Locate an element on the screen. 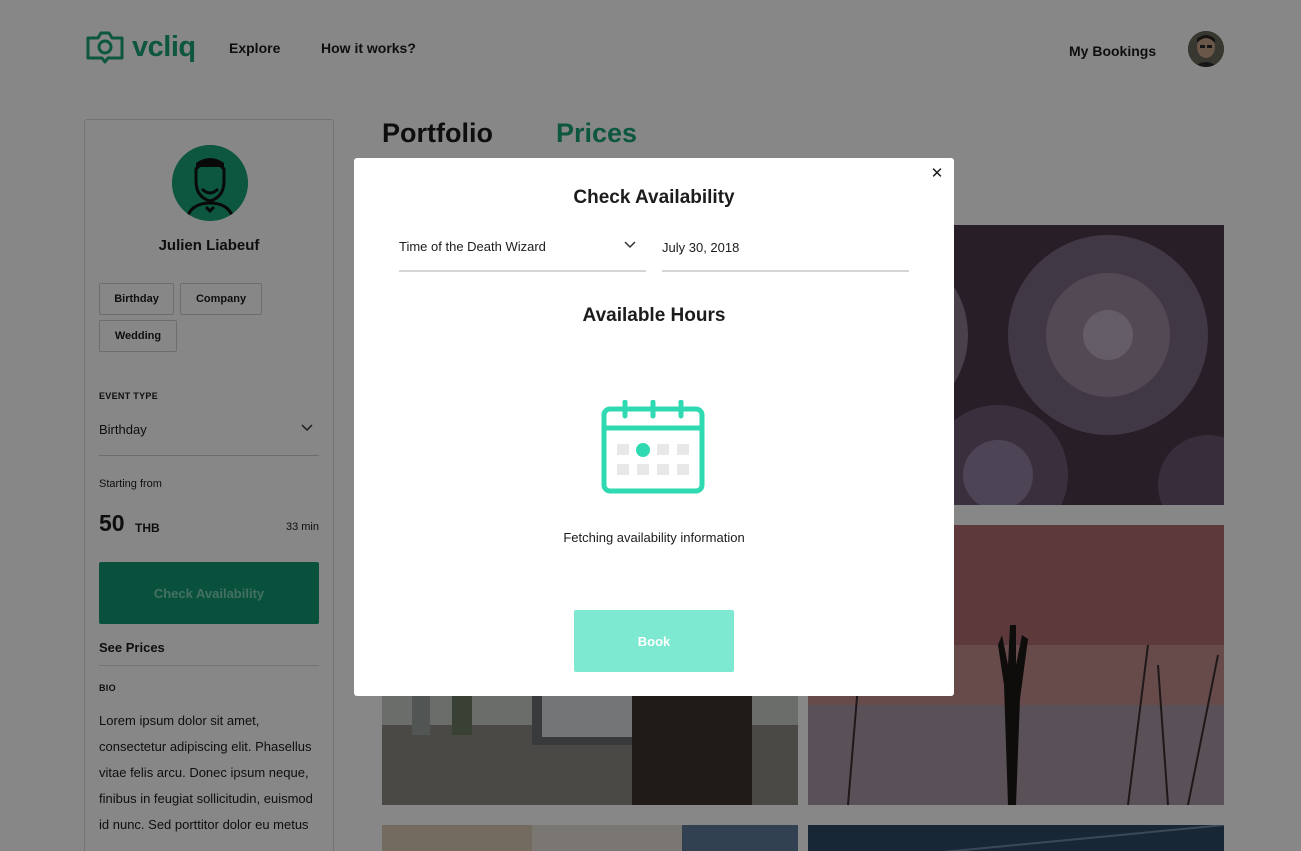 The image size is (1301, 851). service-select-value: Time of the Death Wizard is located at coordinates (472, 246).